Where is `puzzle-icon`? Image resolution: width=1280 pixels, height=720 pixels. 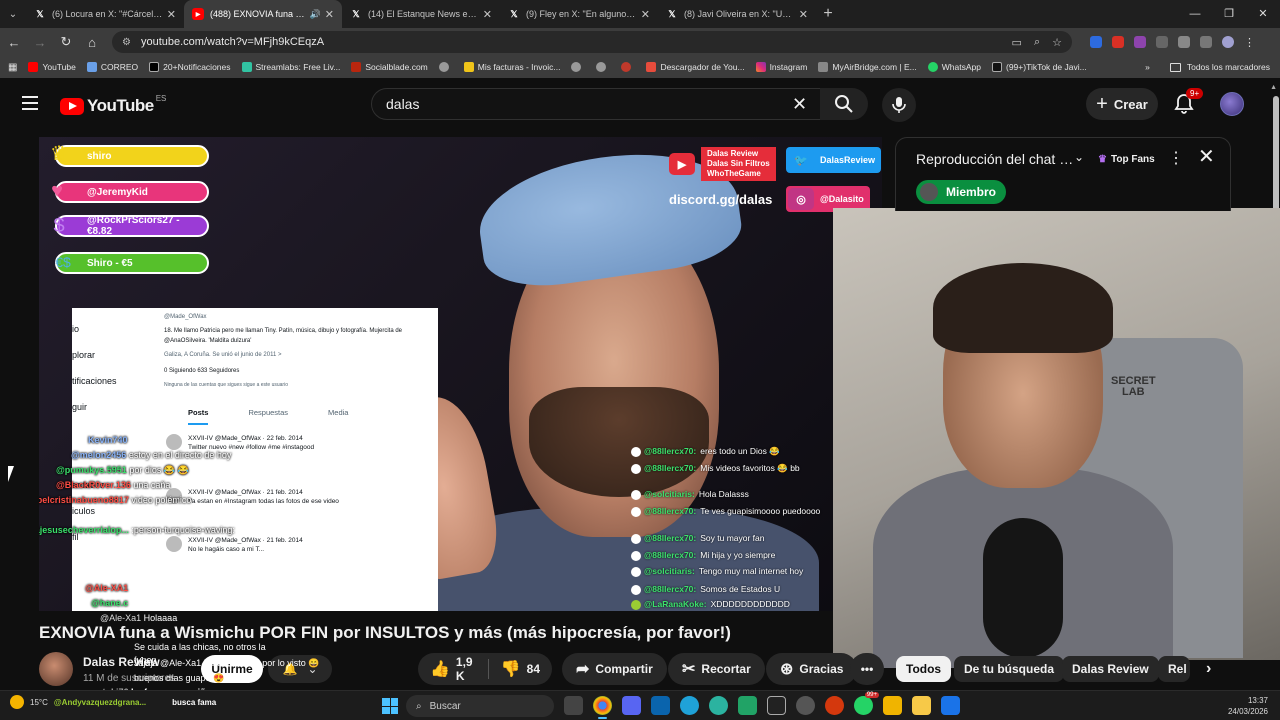
puzzle-icon is located at coordinates (1184, 42).